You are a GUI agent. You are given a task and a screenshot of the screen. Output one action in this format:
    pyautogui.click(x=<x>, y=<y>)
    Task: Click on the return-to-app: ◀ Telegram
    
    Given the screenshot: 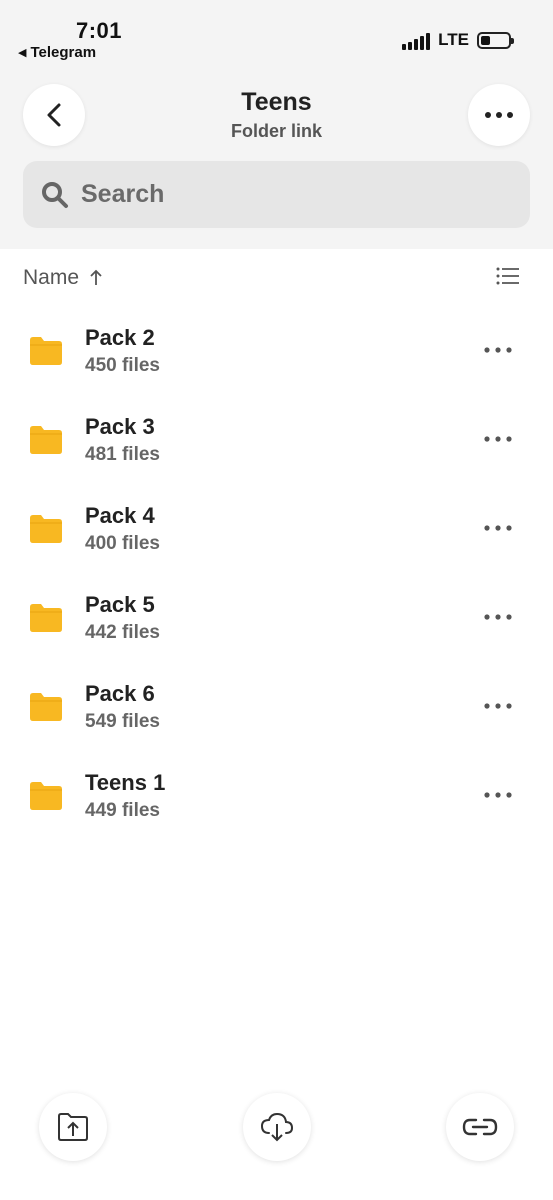 What is the action you would take?
    pyautogui.click(x=57, y=52)
    